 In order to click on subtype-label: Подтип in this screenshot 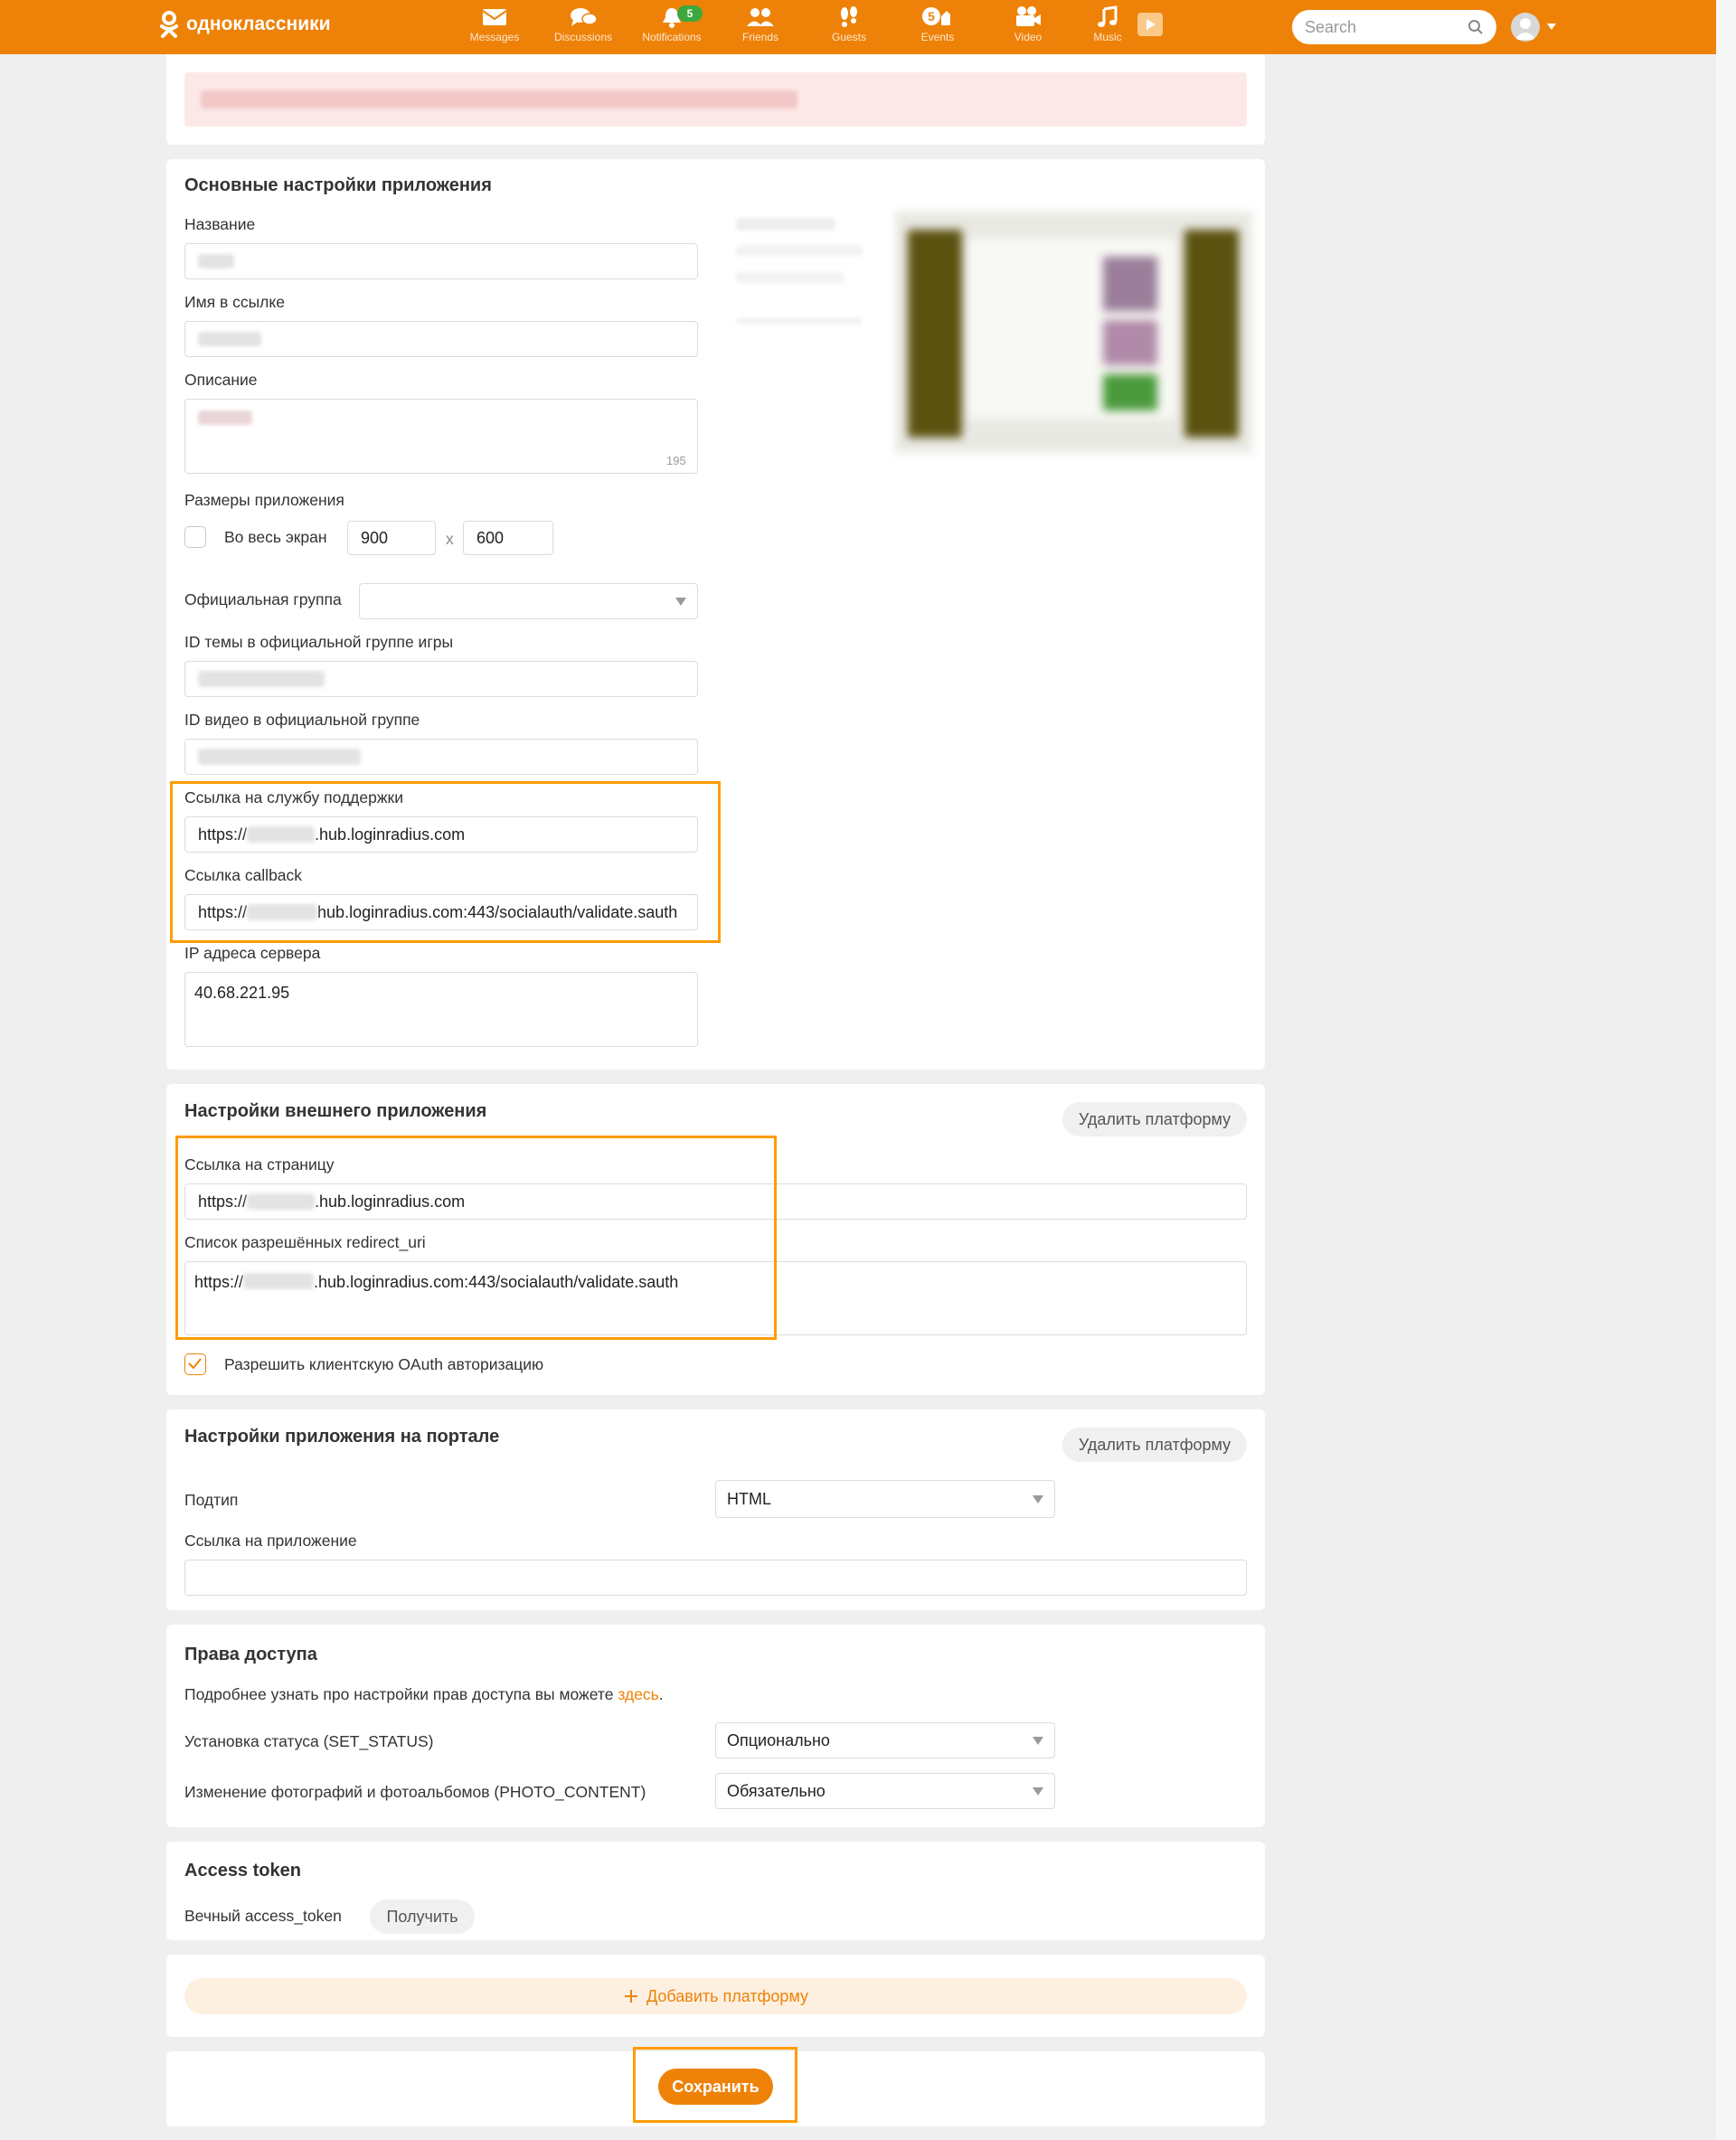, I will do `click(212, 1500)`.